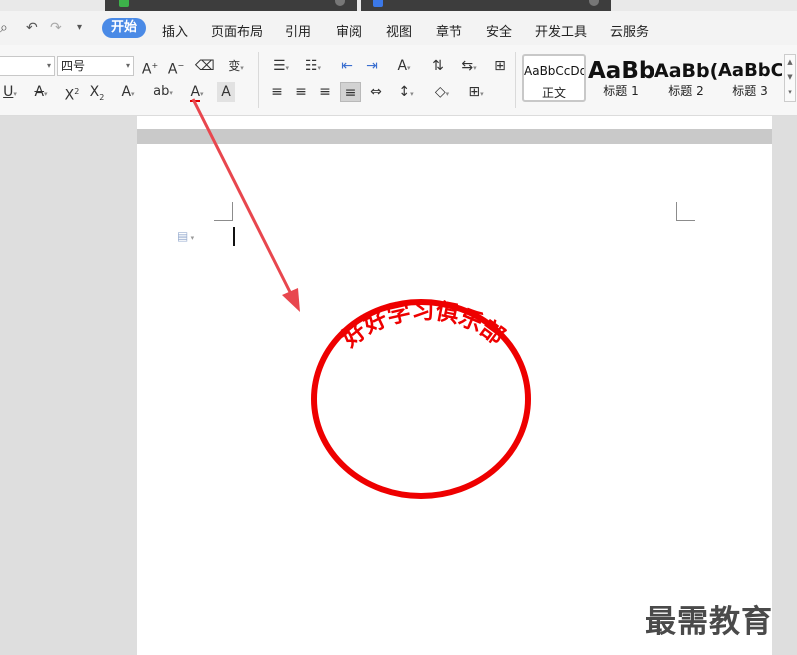 This screenshot has width=797, height=655. Describe the element at coordinates (423, 325) in the screenshot. I see `seal-text: 好好学习俱乐部` at that location.